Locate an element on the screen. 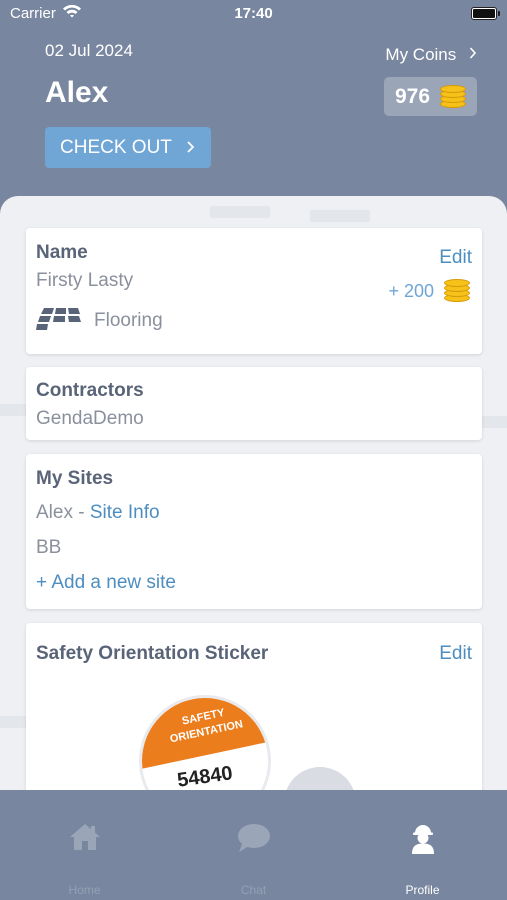 This screenshot has height=900, width=507. status-bar: Carrier 17:40 is located at coordinates (253, 15).